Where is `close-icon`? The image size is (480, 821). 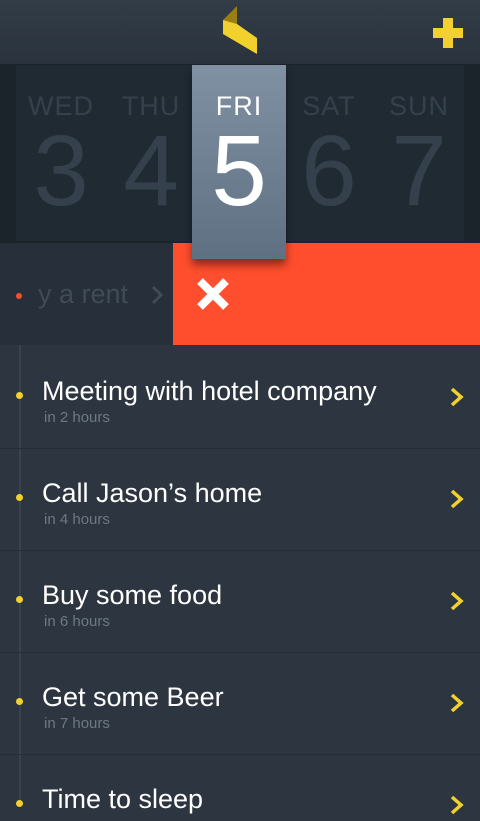
close-icon is located at coordinates (213, 296).